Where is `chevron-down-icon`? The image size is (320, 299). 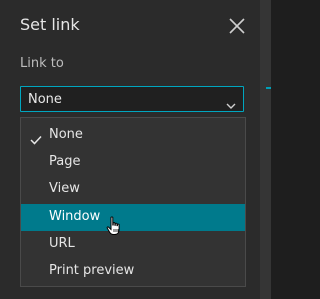 chevron-down-icon is located at coordinates (231, 104).